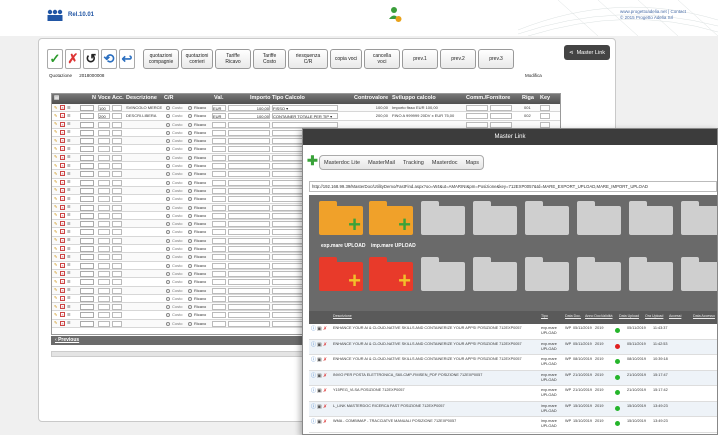 This screenshot has width=718, height=435. I want to click on fcol-data-doc: Data Doc., so click(573, 316).